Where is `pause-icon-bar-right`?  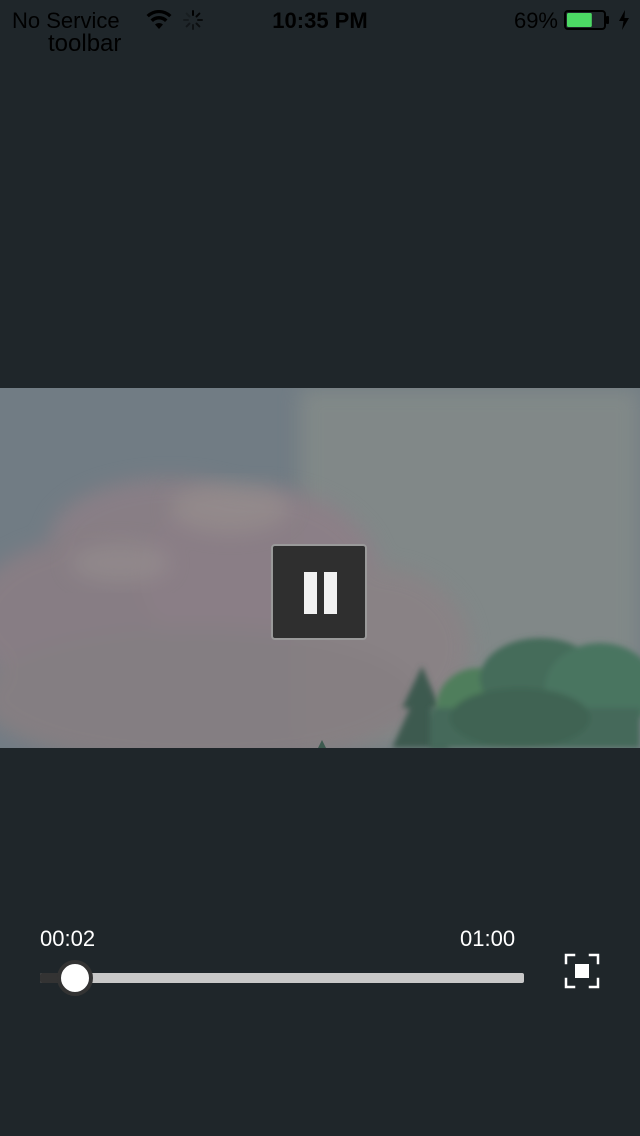 pause-icon-bar-right is located at coordinates (330, 593).